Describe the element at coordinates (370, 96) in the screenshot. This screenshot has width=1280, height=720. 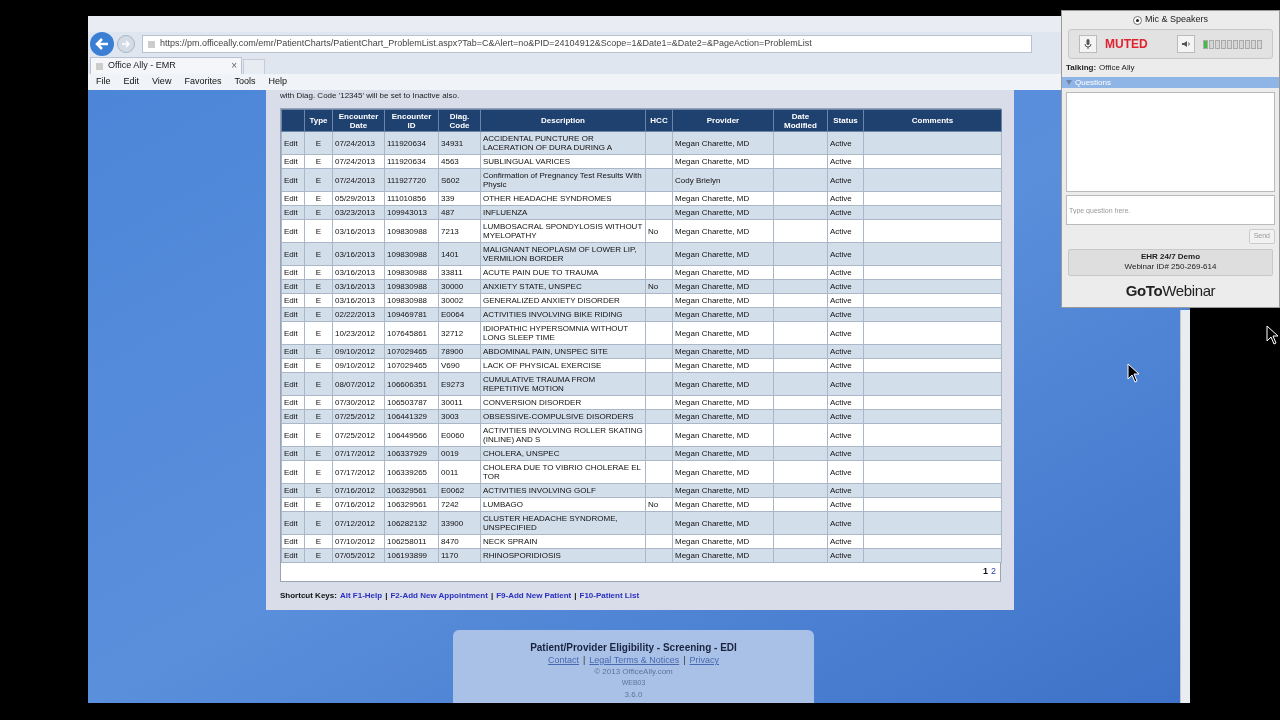
I see `notice-text: with Diag. Code '12345' will be set to Inactive also.` at that location.